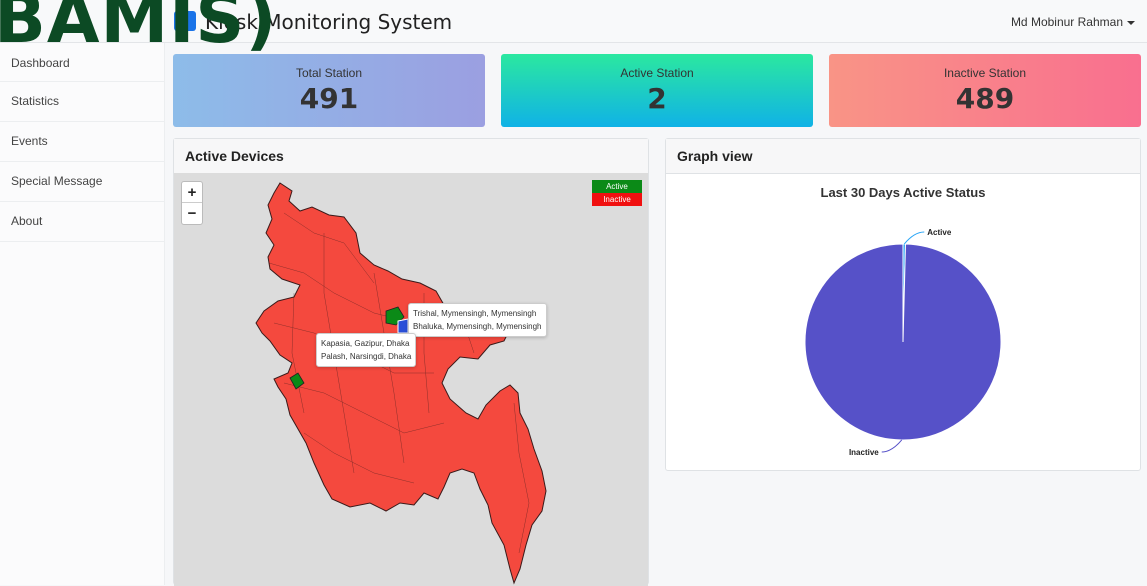 The image size is (1147, 586). What do you see at coordinates (939, 232) in the screenshot?
I see `pie-label-active: Active` at bounding box center [939, 232].